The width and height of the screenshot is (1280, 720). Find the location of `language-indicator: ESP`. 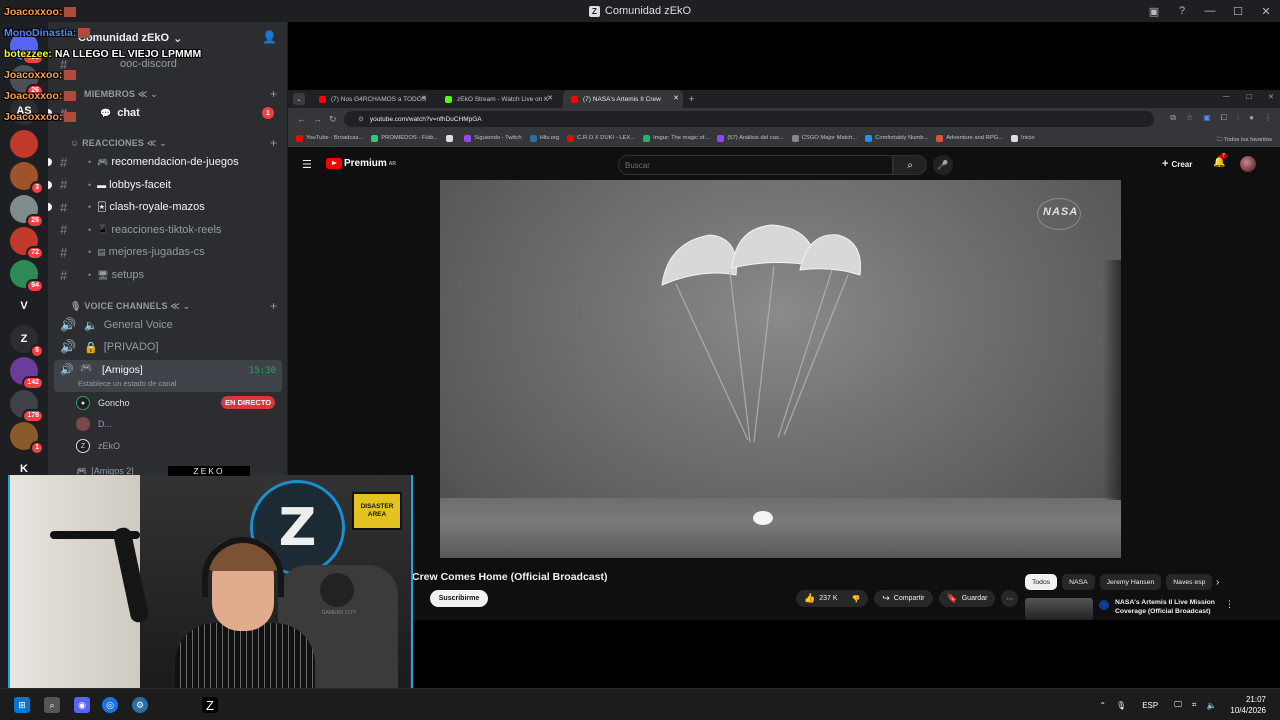

language-indicator: ESP is located at coordinates (1150, 705).